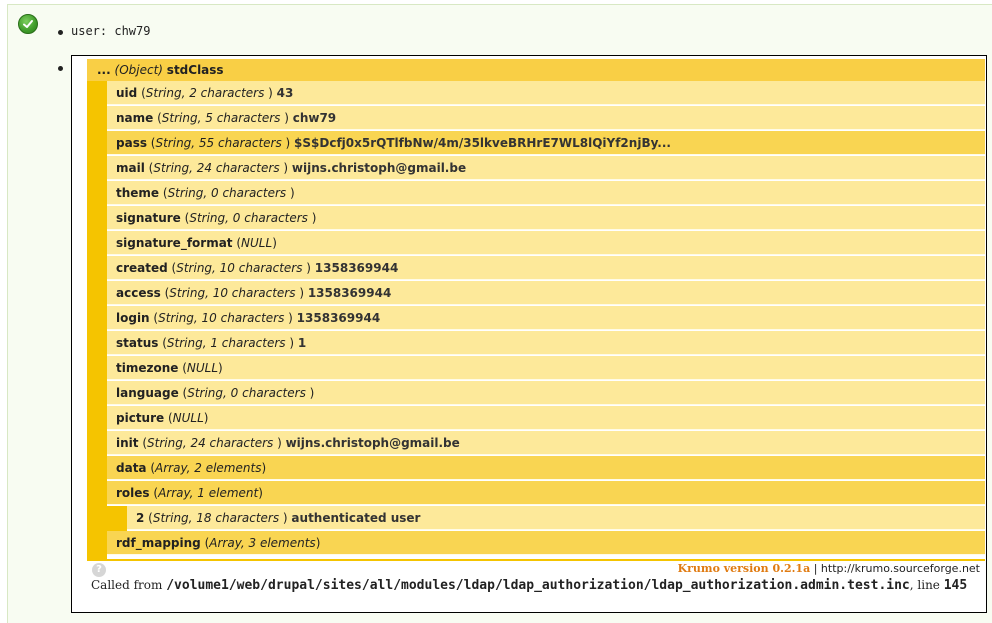 Image resolution: width=992 pixels, height=623 pixels. I want to click on row-key: theme, so click(138, 193).